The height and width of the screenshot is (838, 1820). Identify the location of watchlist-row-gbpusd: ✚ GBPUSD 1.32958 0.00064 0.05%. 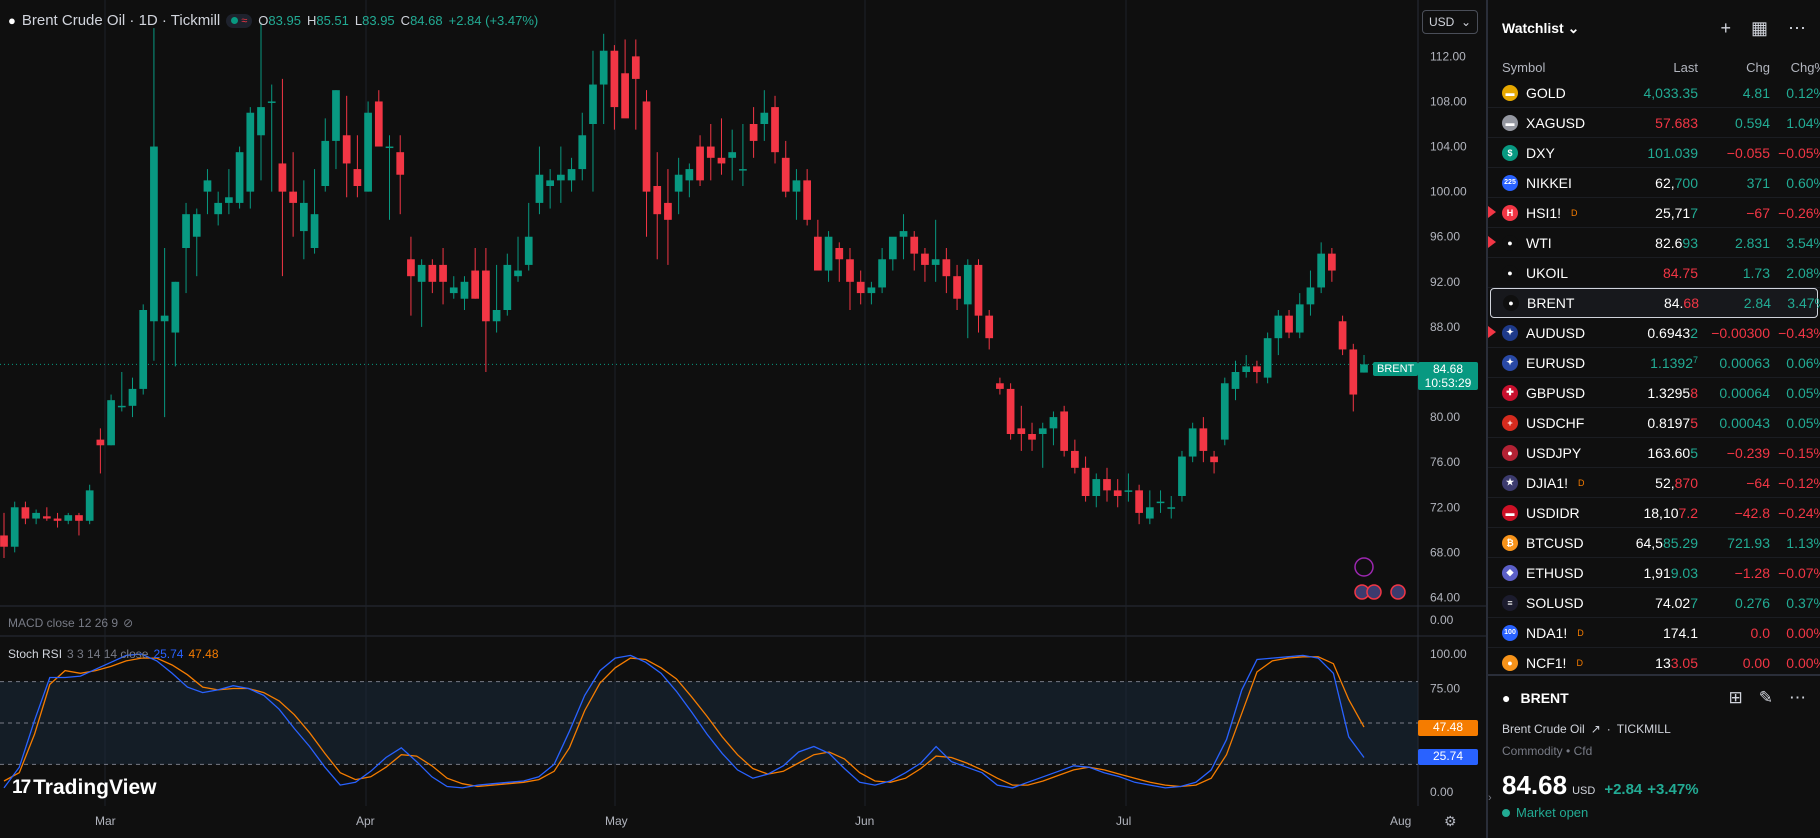
(1654, 393).